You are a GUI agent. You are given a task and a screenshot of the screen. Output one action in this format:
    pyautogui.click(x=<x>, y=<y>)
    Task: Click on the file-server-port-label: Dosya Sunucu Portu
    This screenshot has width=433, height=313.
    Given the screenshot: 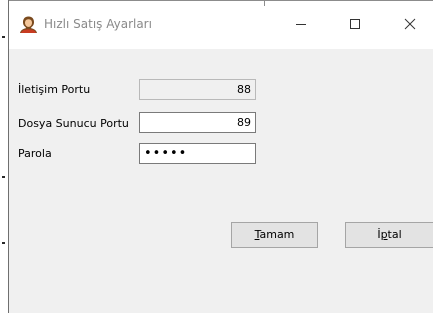 What is the action you would take?
    pyautogui.click(x=73, y=123)
    